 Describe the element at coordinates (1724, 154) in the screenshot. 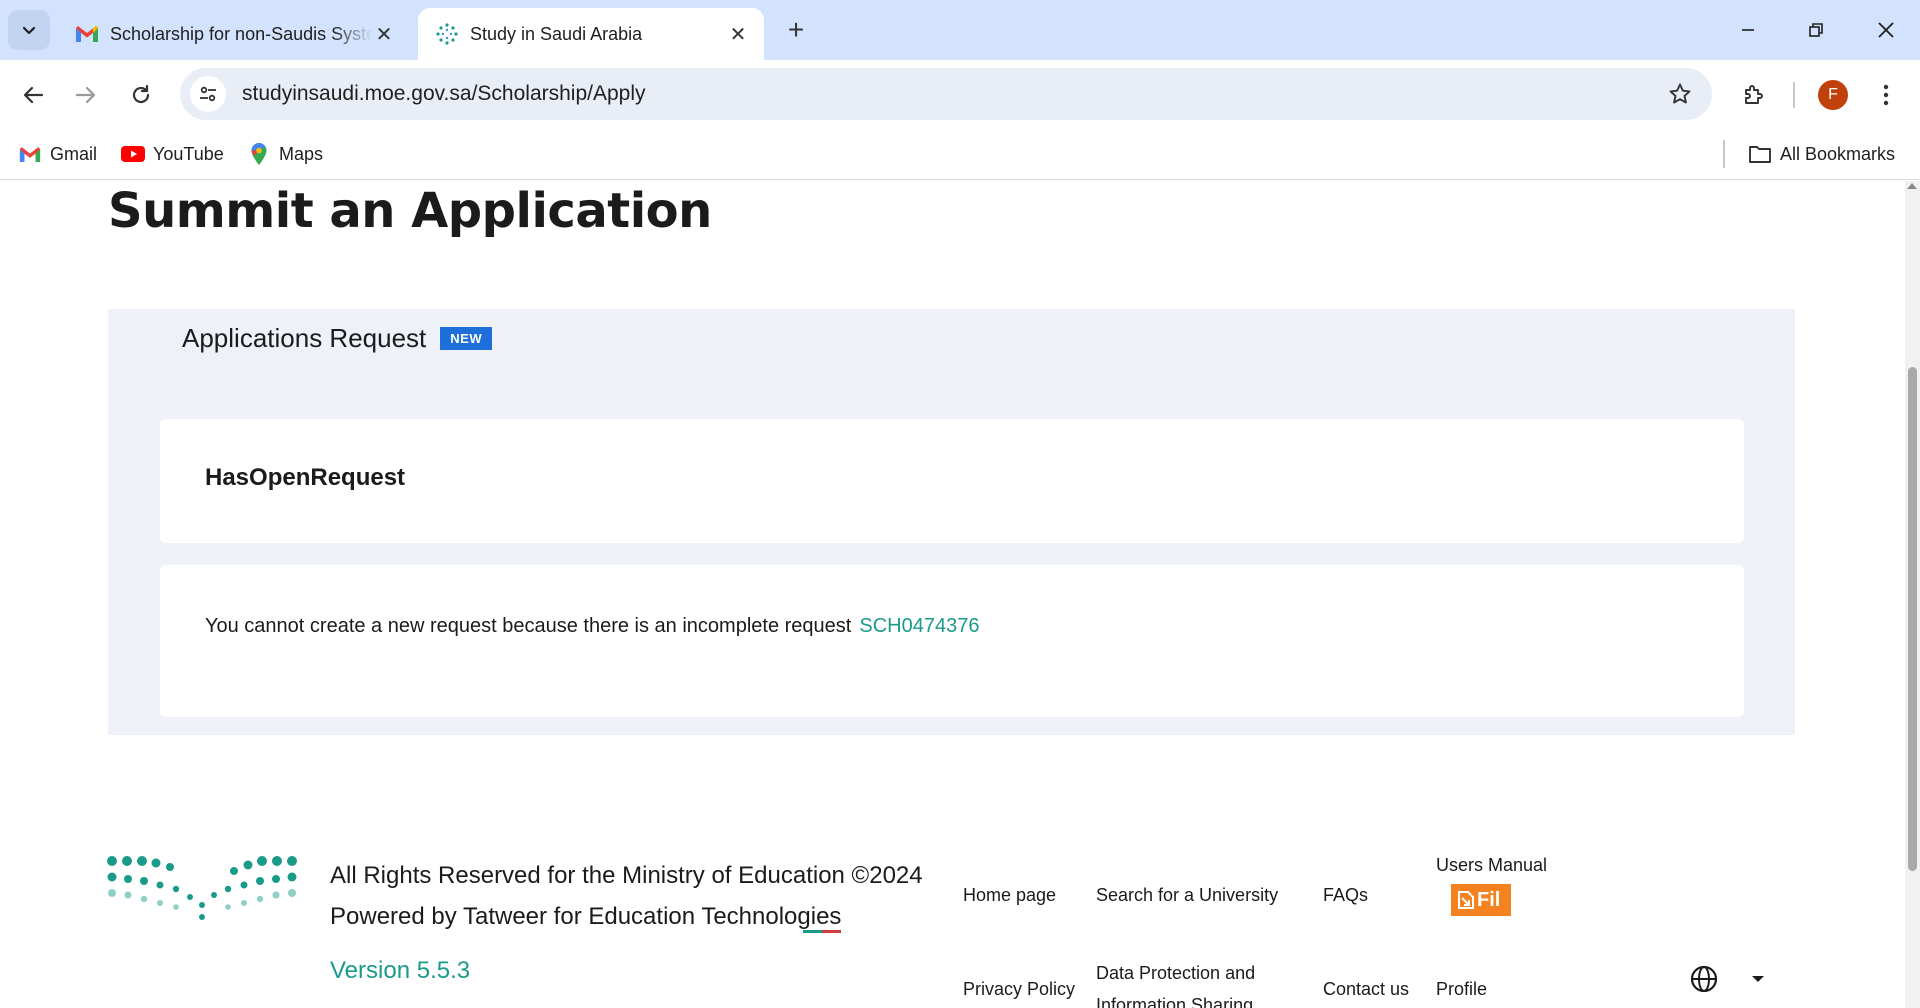

I see `bookmarks-divider` at that location.